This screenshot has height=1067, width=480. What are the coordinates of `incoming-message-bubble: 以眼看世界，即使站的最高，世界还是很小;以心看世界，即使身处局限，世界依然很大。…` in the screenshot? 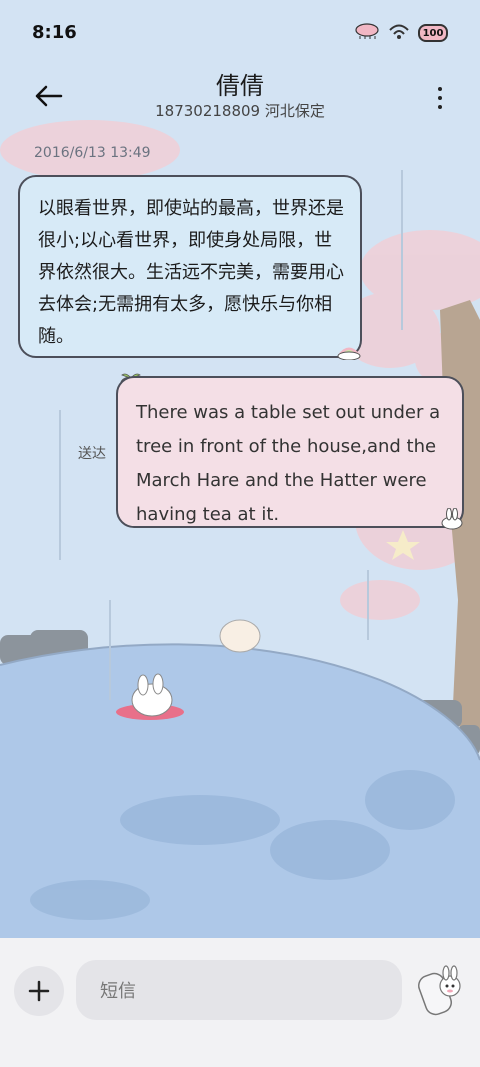 It's located at (190, 266).